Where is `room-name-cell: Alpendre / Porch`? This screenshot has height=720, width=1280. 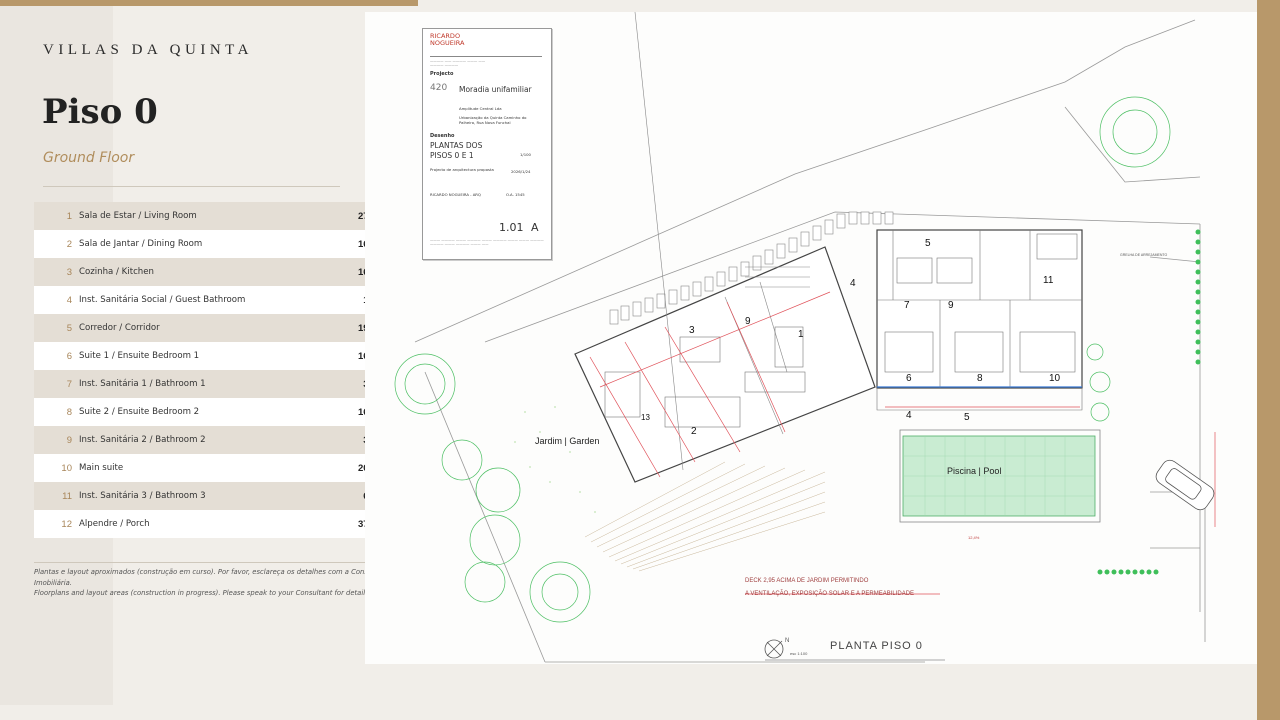
room-name-cell: Alpendre / Porch is located at coordinates (114, 524).